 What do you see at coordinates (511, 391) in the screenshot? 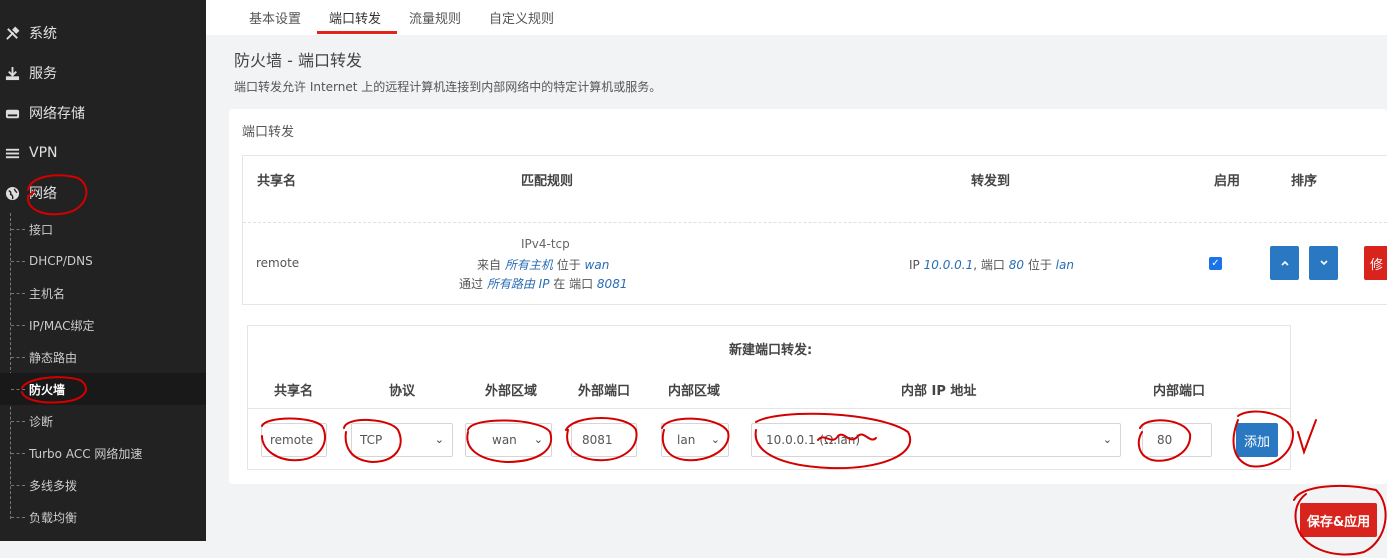
I see `new-header-ext-zone: 外部区域` at bounding box center [511, 391].